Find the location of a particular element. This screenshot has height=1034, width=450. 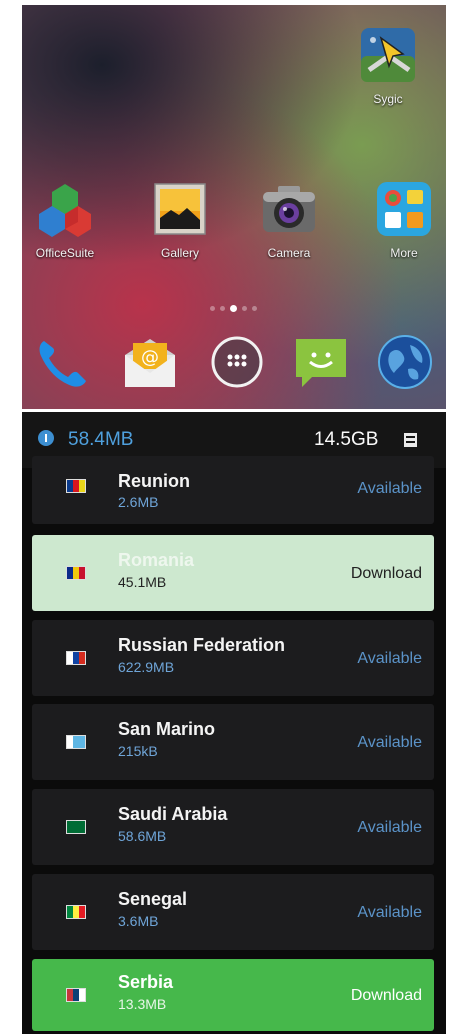

map-name: Russian Federation is located at coordinates (202, 645).